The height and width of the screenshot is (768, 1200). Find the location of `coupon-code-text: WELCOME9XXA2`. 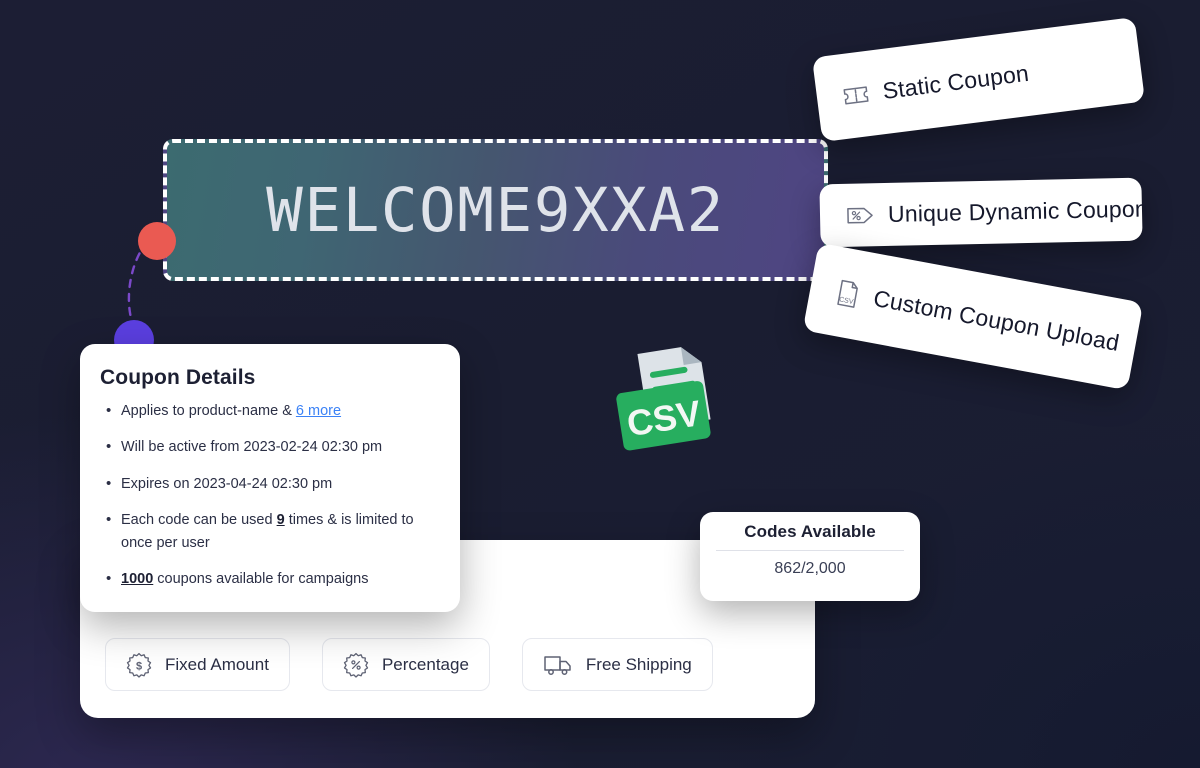

coupon-code-text: WELCOME9XXA2 is located at coordinates (495, 210).